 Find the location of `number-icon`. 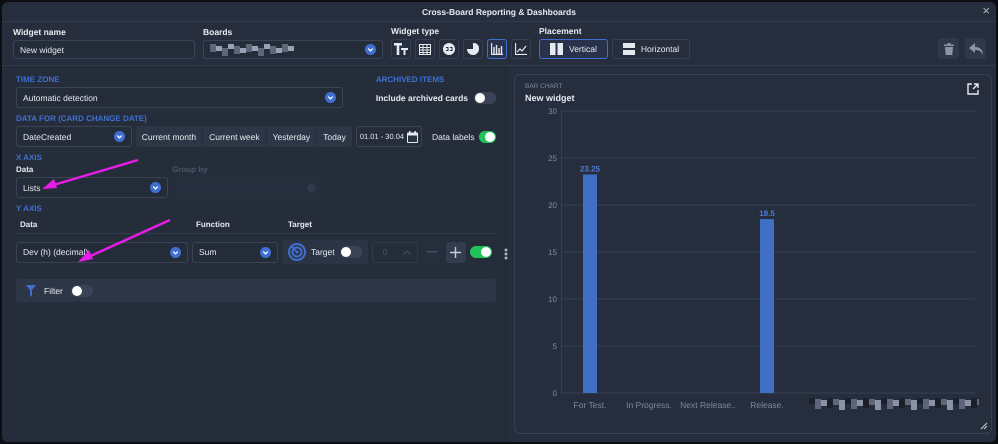

number-icon is located at coordinates (449, 49).